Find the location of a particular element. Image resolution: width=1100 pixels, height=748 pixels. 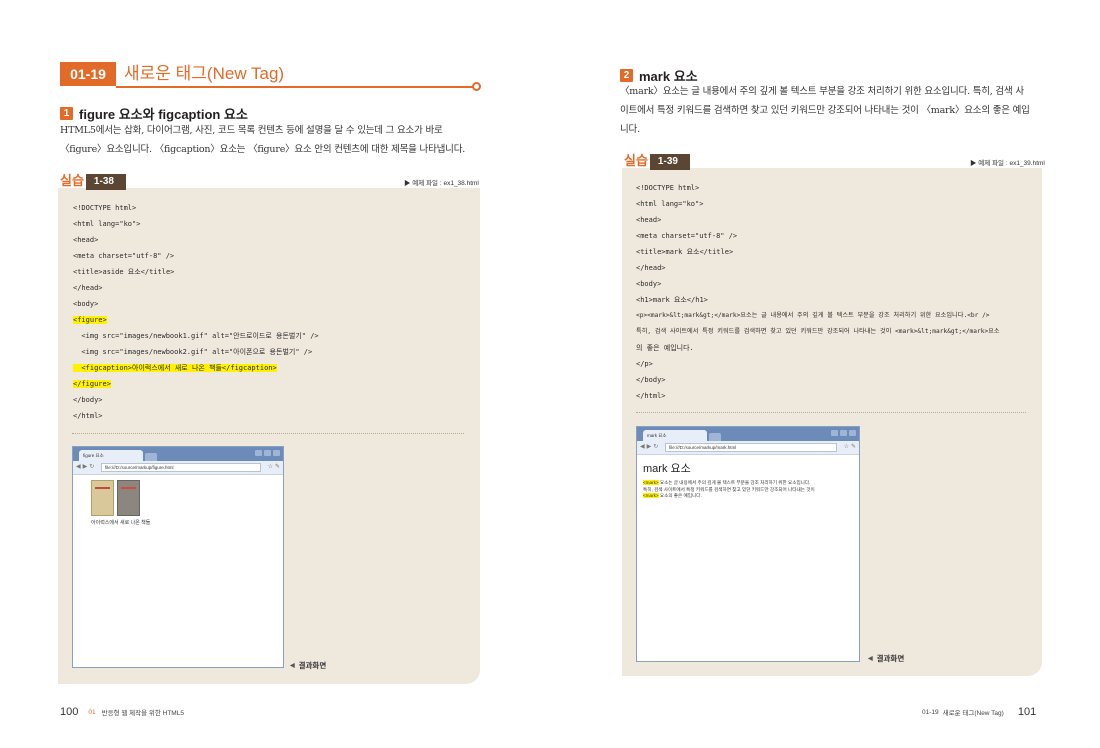

footer-chapter: 01 is located at coordinates (92, 712).